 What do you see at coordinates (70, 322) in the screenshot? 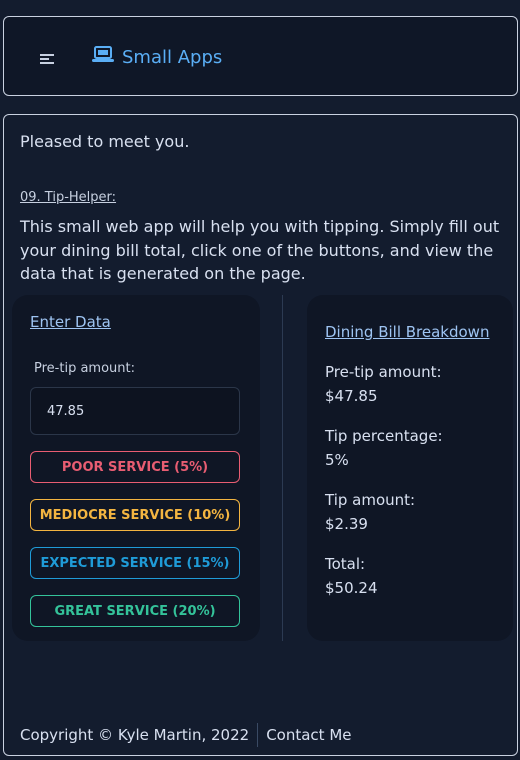
I see `enter-data-heading: Enter Data` at bounding box center [70, 322].